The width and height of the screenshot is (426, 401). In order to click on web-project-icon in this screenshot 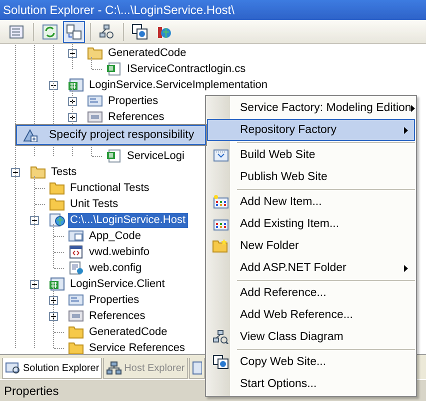, I will do `click(57, 220)`.